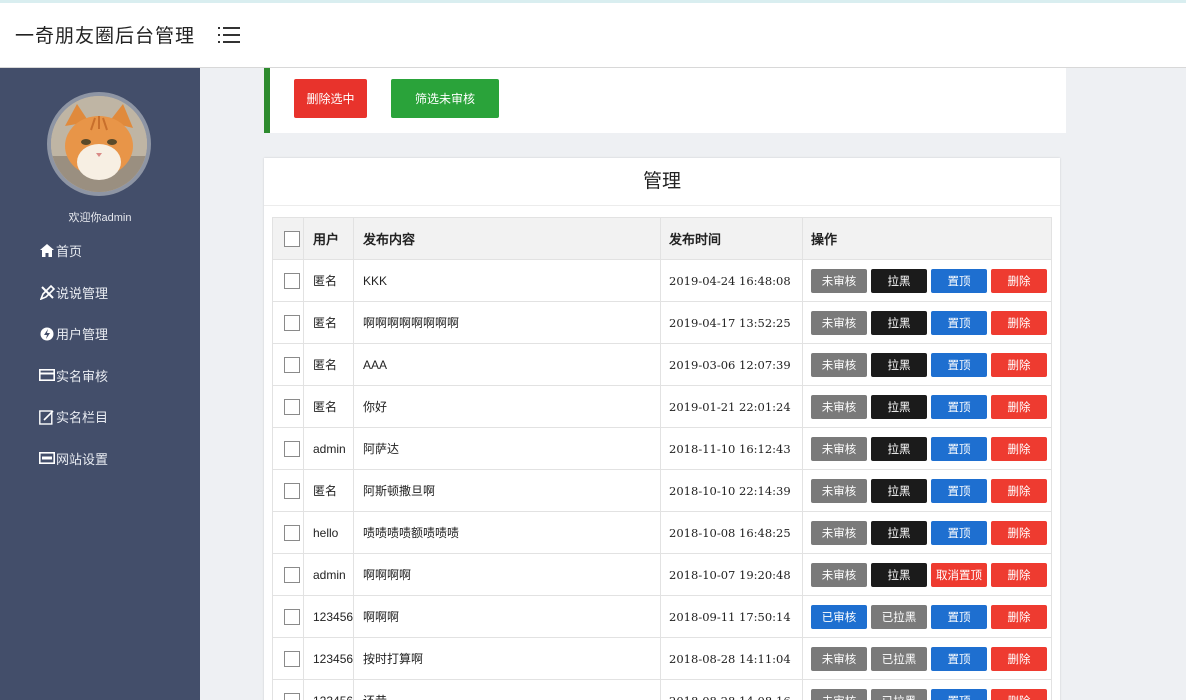 Image resolution: width=1186 pixels, height=700 pixels. What do you see at coordinates (292, 238) in the screenshot?
I see `select-all-checkbox` at bounding box center [292, 238].